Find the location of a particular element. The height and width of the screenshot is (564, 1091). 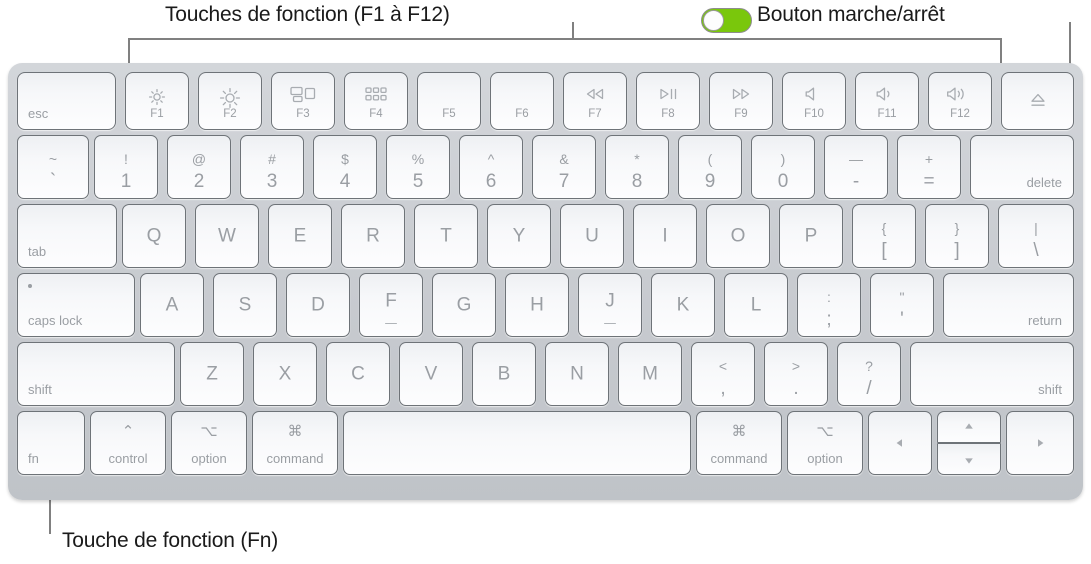

key-fn: fn is located at coordinates (51, 443).